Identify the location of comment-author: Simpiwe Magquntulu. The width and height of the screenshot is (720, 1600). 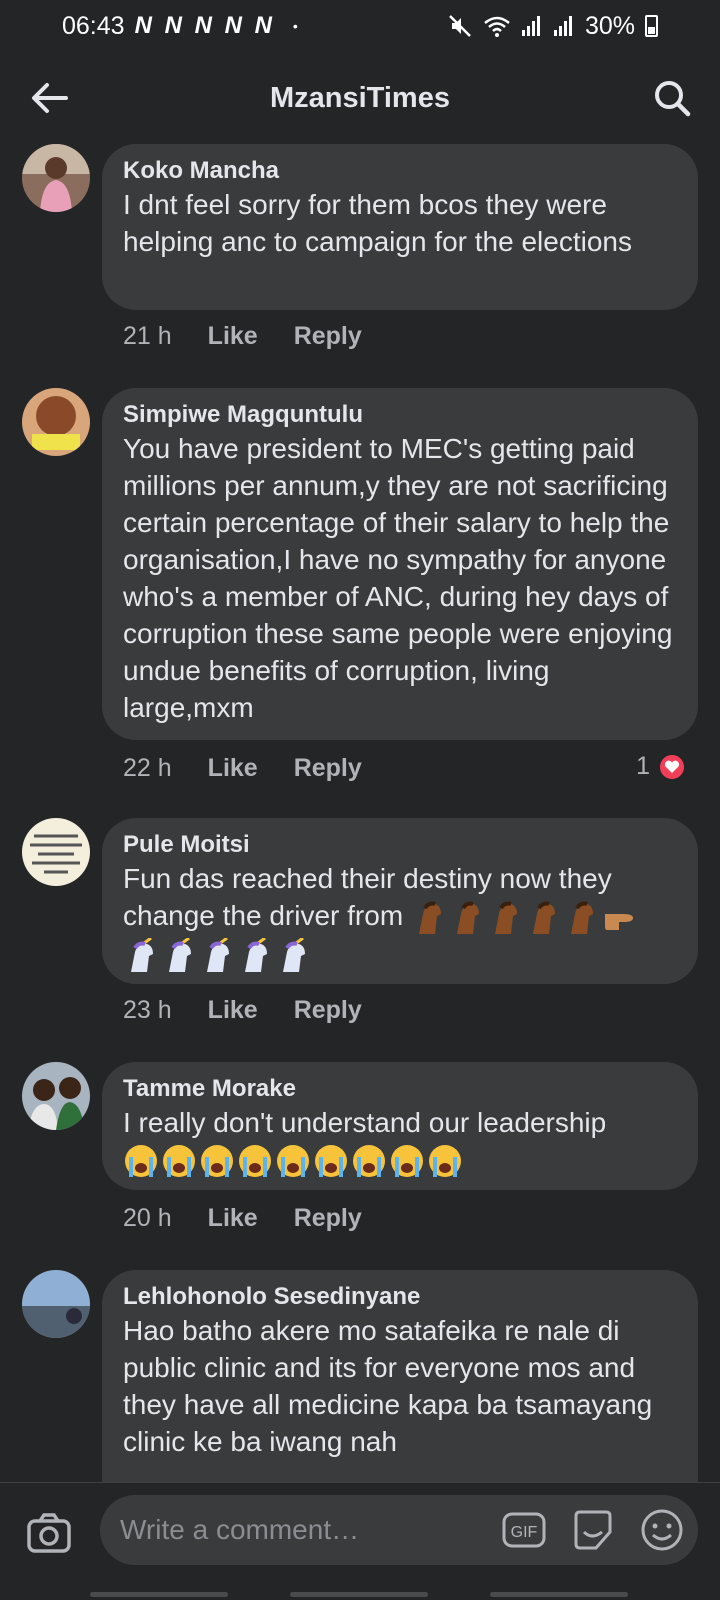
(400, 415).